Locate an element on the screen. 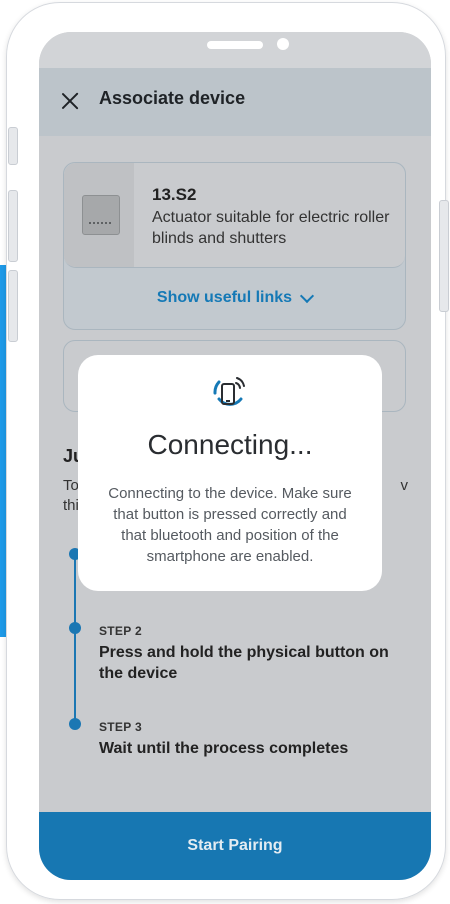 Image resolution: width=450 pixels, height=904 pixels. step-3-label: STEP 3 is located at coordinates (120, 727).